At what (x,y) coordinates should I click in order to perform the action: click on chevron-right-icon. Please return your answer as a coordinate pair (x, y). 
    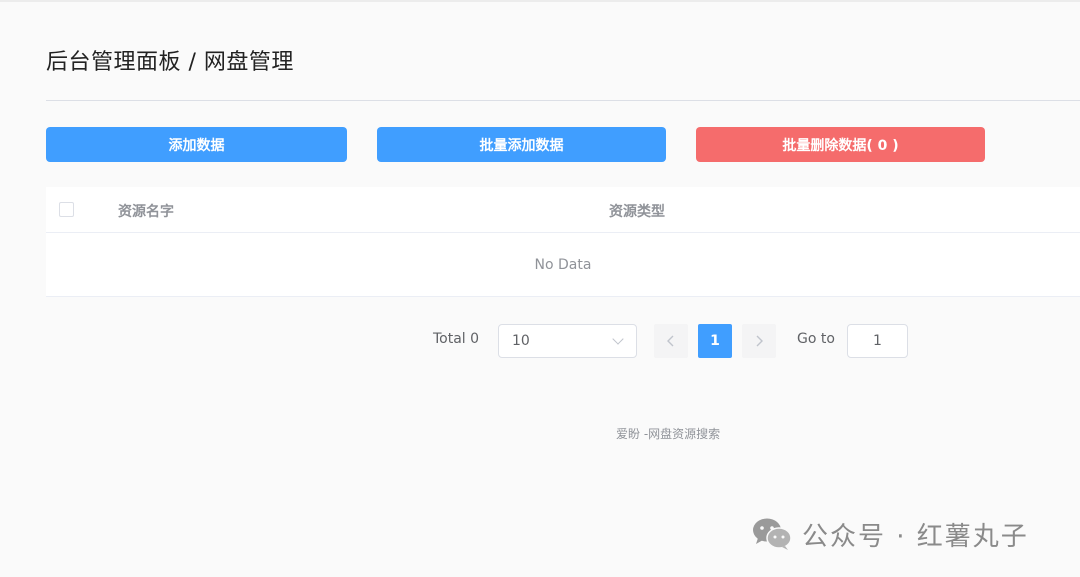
    Looking at the image, I should click on (759, 341).